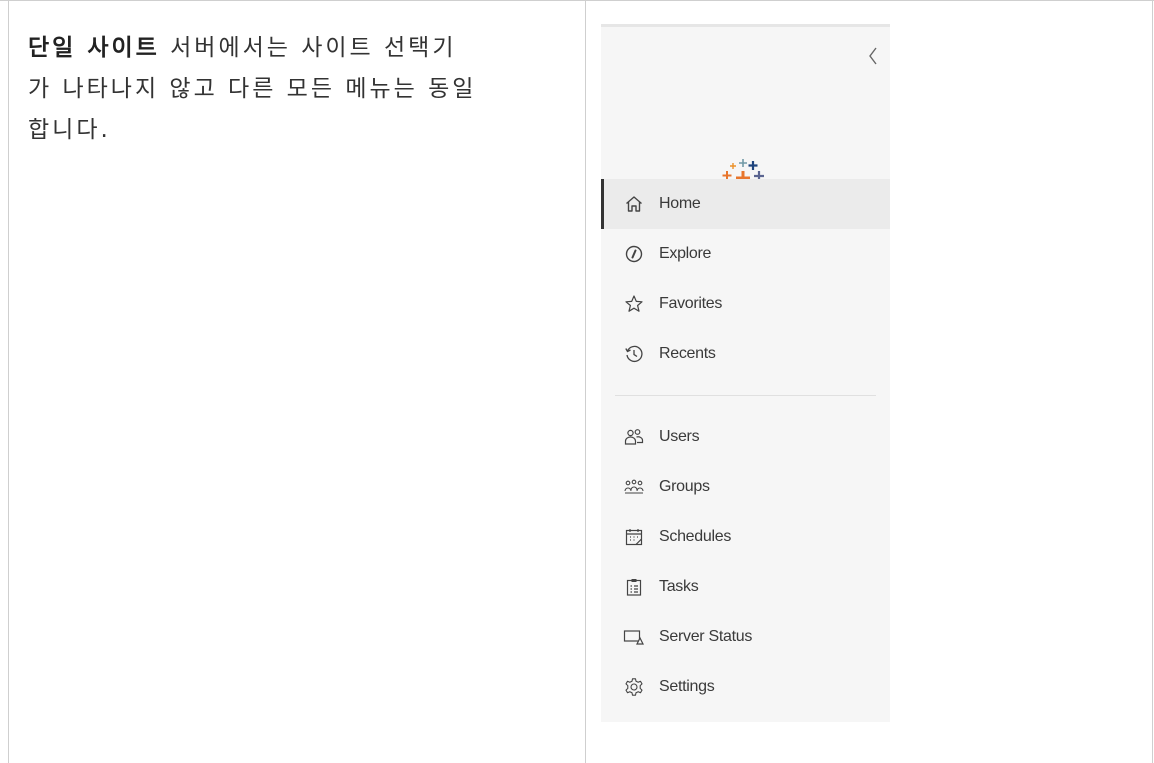 This screenshot has height=763, width=1154. I want to click on home-icon, so click(634, 204).